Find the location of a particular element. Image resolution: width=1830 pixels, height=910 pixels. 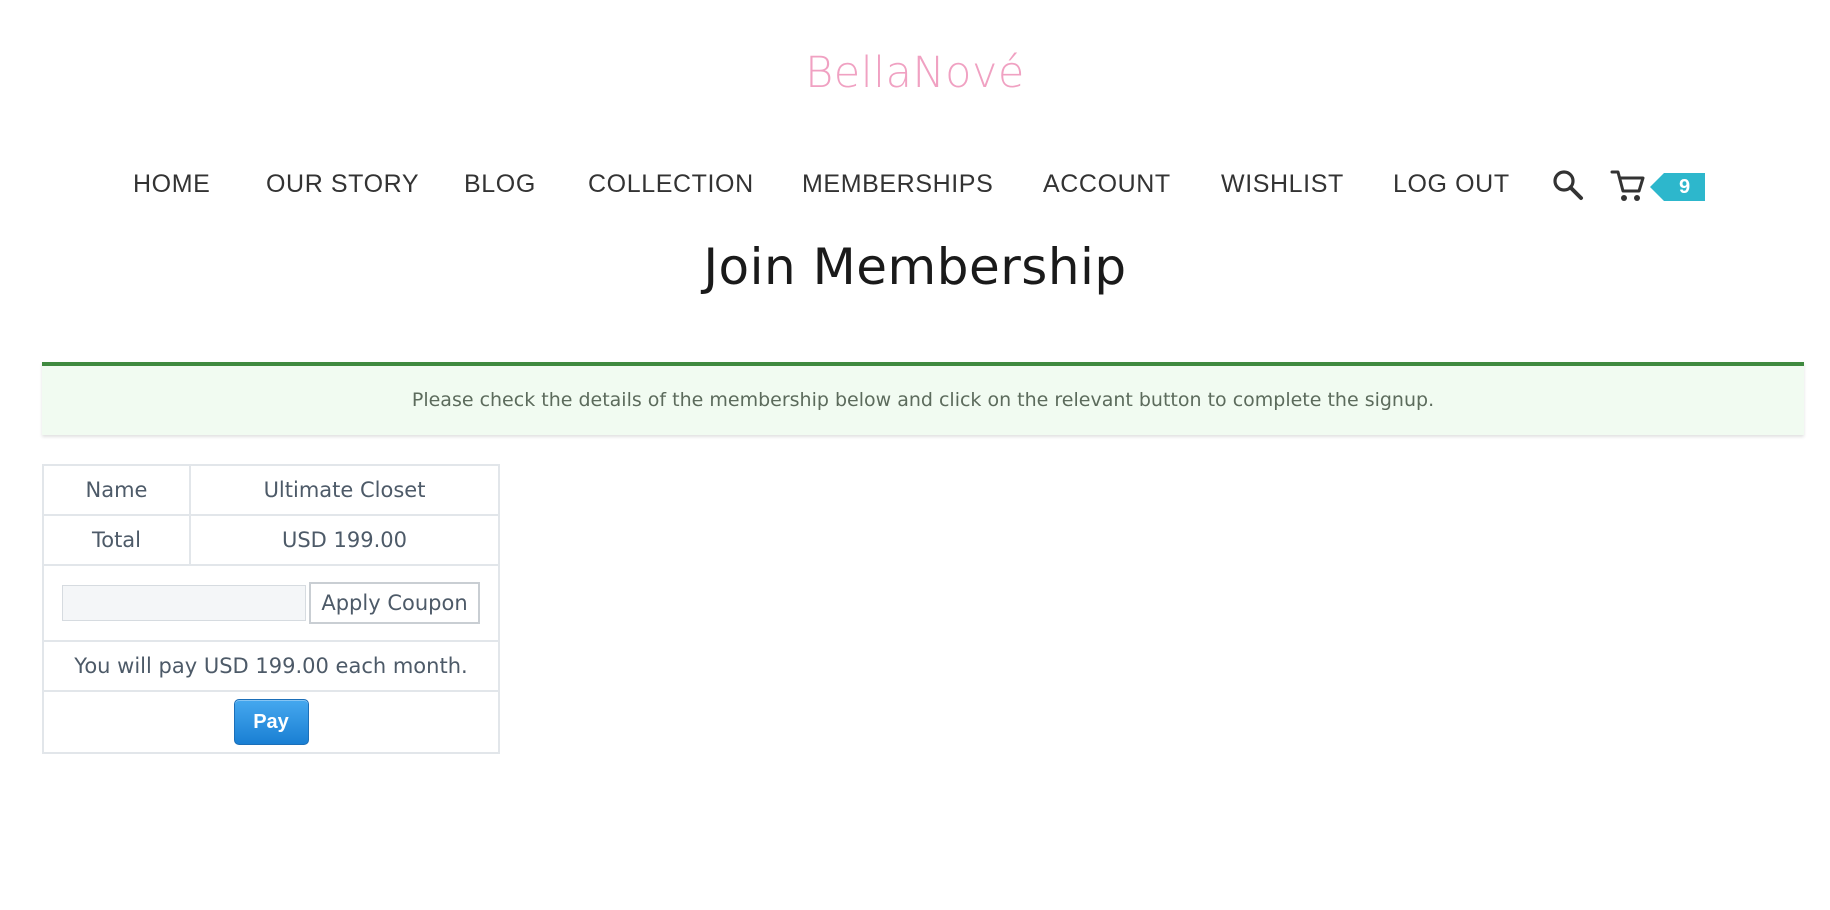

table-row: You will pay USD 199.00 each month. is located at coordinates (271, 666).